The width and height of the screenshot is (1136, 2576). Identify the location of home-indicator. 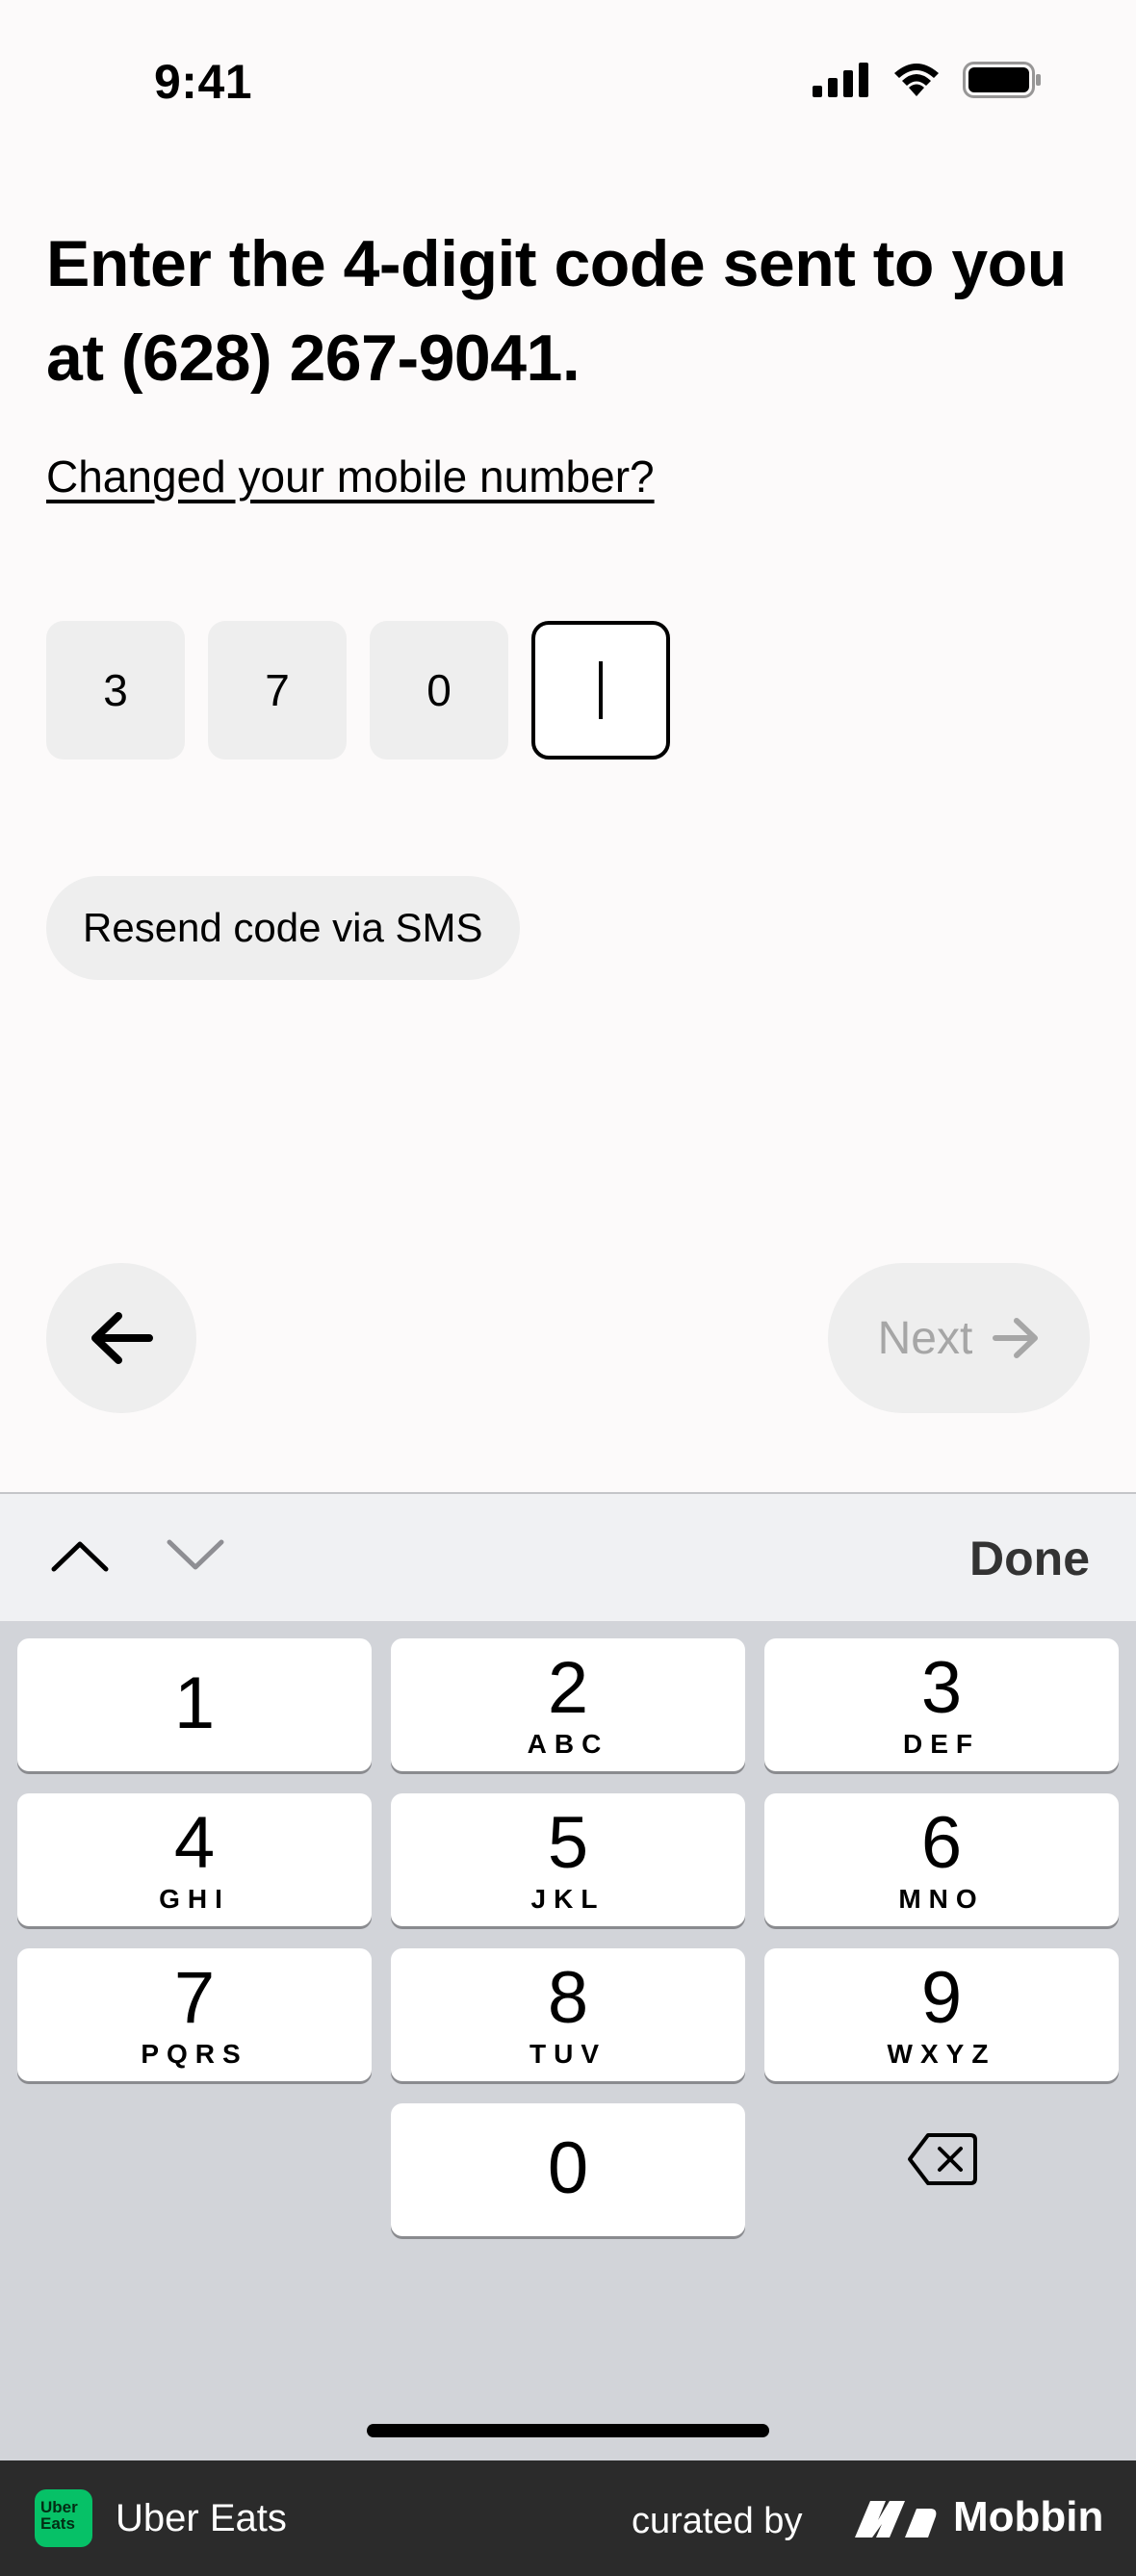
(568, 2430).